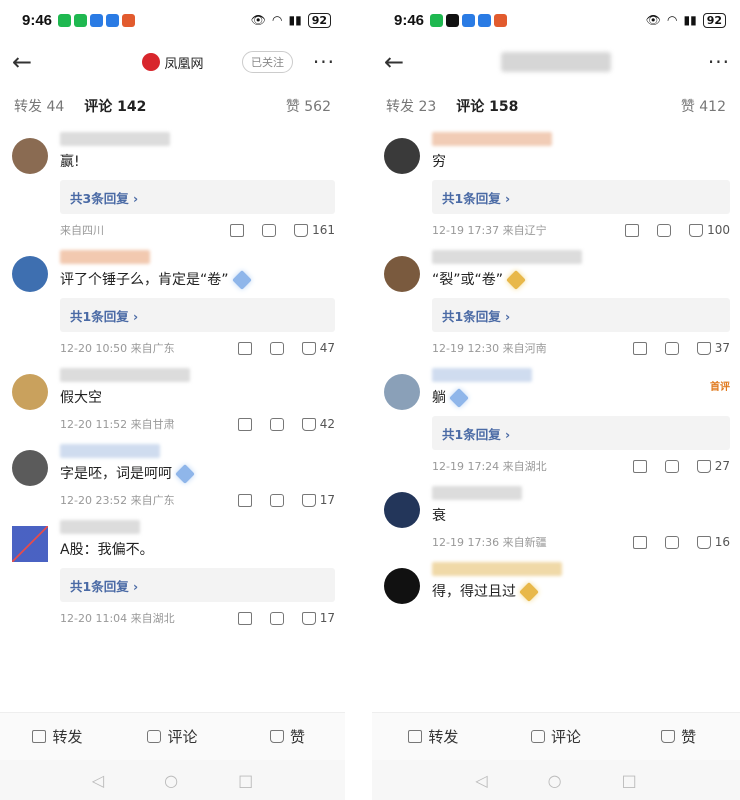 Image resolution: width=740 pixels, height=800 pixels. I want to click on top-bar: ← ···, so click(556, 62).